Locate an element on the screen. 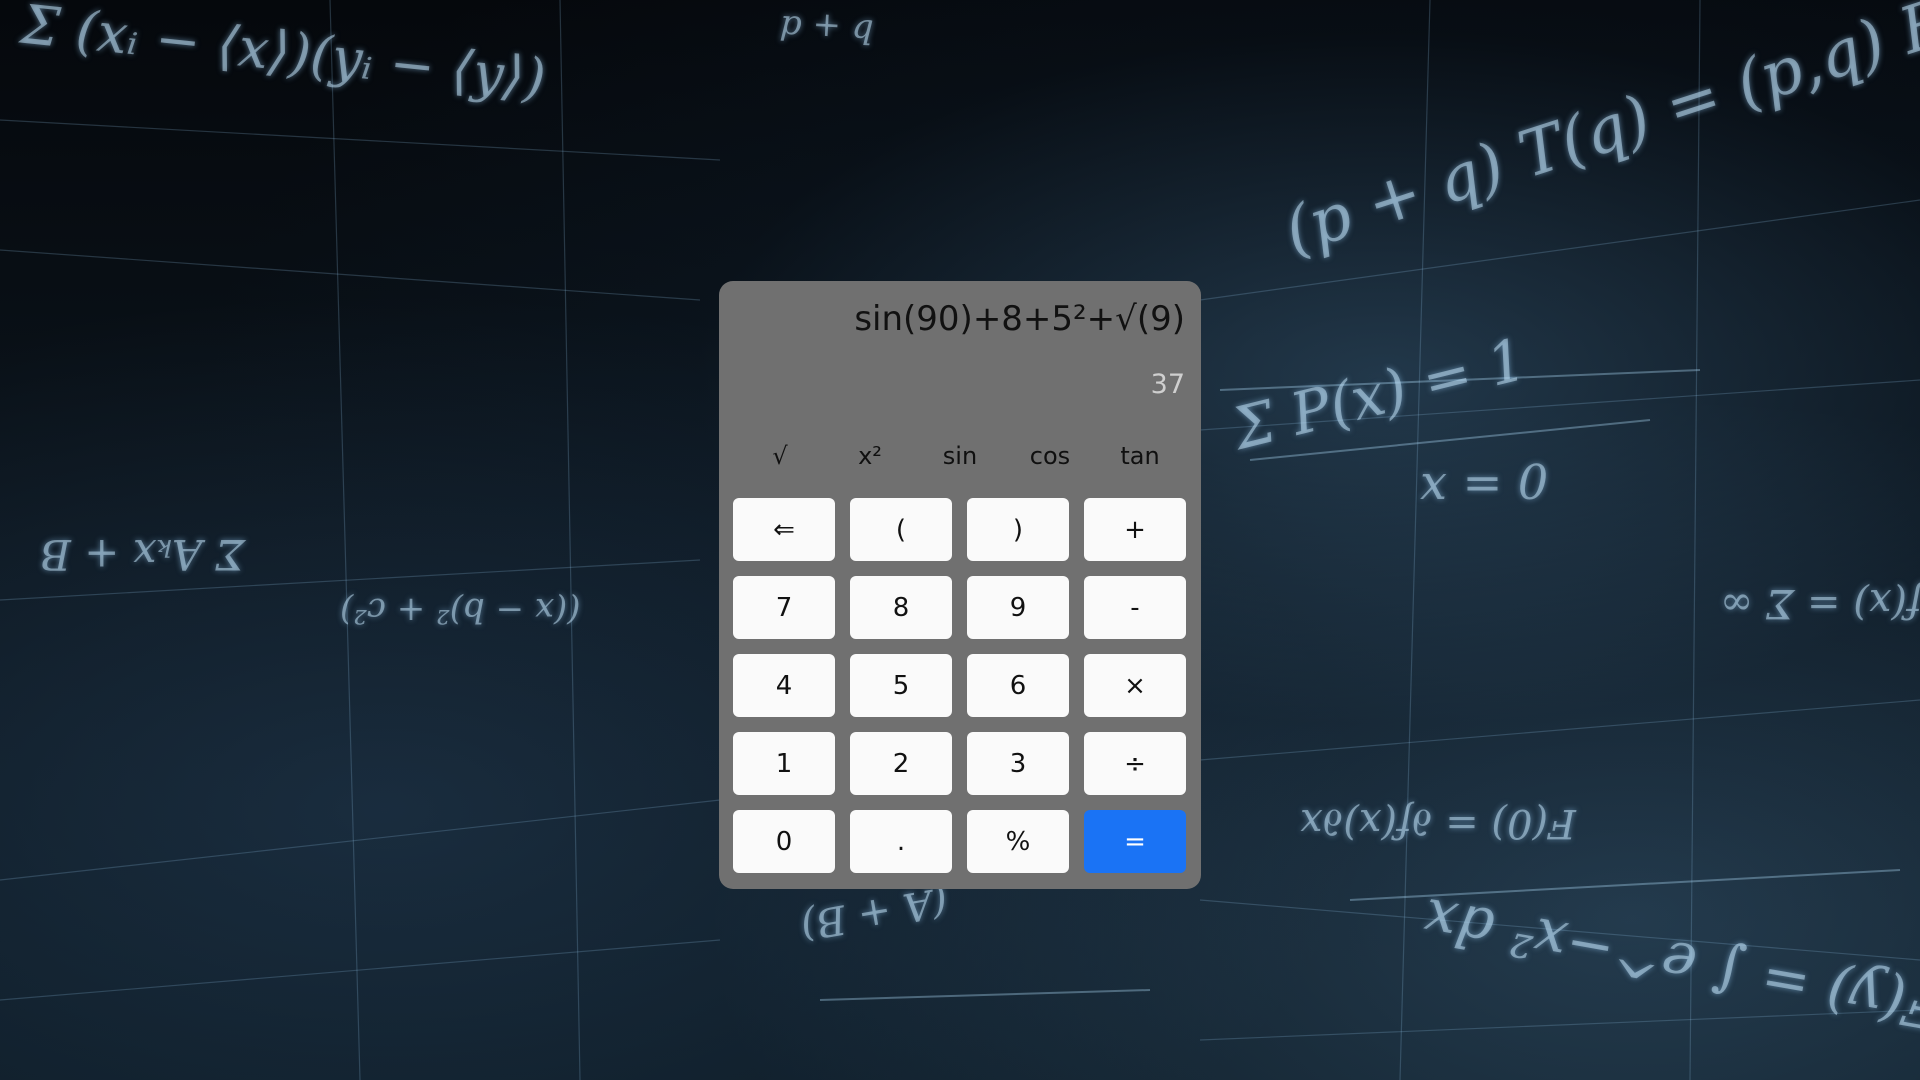  decimal-button: . is located at coordinates (901, 841).